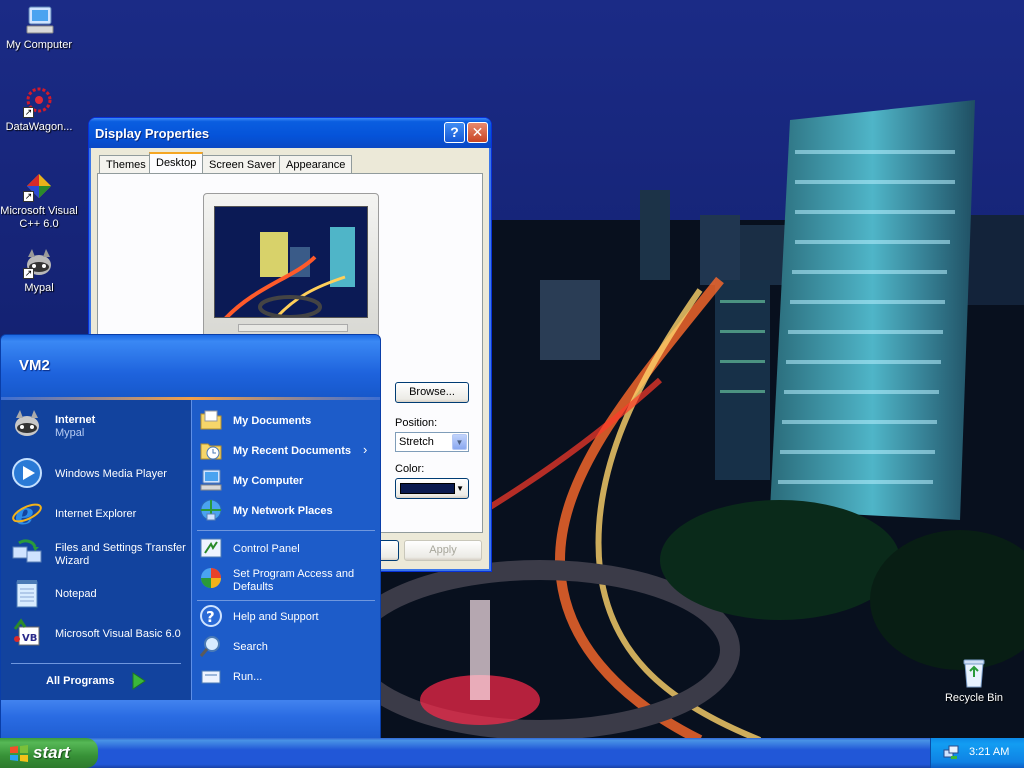  What do you see at coordinates (211, 450) in the screenshot?
I see `recent-documents-icon` at bounding box center [211, 450].